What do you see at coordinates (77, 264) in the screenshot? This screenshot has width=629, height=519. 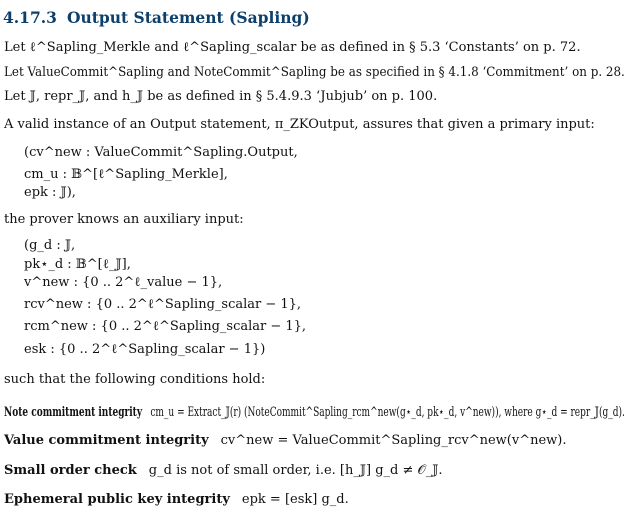 I see `auxiliary-input-pkd: pk⋆_d : 𝔹^[ℓ_𝕁],` at bounding box center [77, 264].